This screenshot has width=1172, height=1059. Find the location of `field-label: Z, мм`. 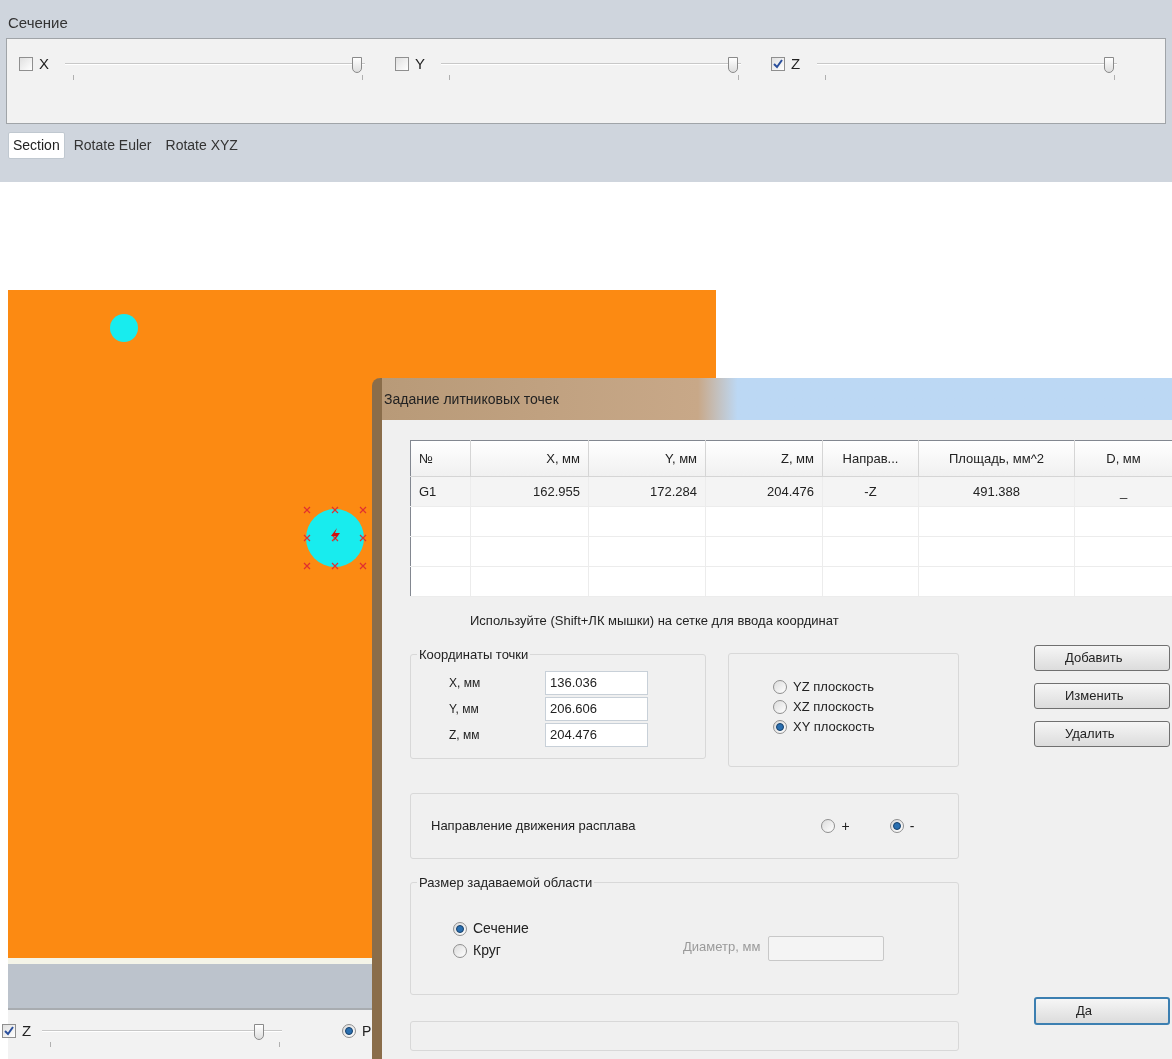

field-label: Z, мм is located at coordinates (465, 735).